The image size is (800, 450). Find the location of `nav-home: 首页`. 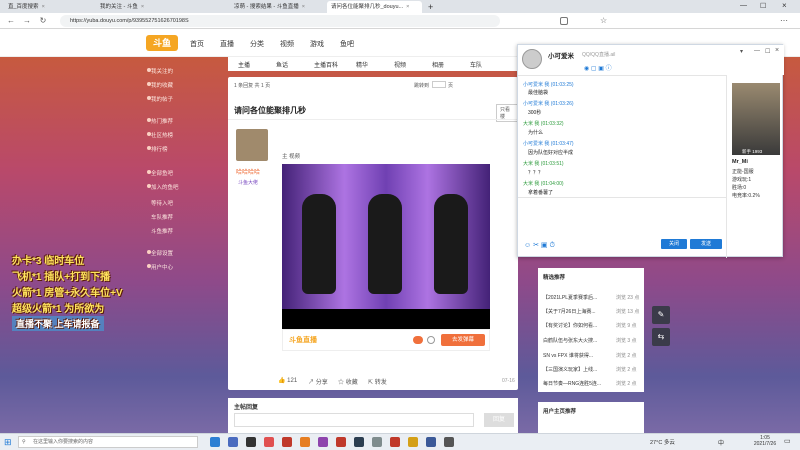

nav-home: 首页 is located at coordinates (197, 44).